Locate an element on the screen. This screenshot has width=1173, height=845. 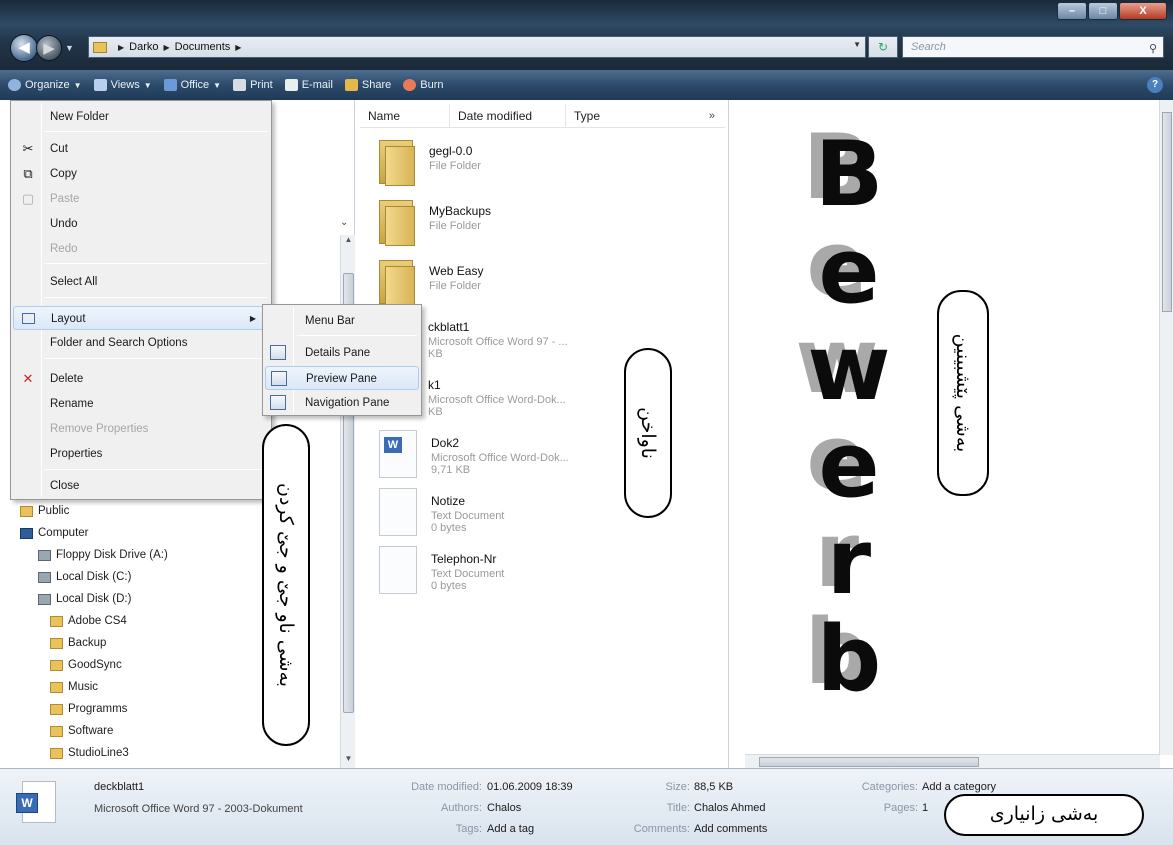
tree-item-studioline3: StudioLine3 is located at coordinates (94, 753).